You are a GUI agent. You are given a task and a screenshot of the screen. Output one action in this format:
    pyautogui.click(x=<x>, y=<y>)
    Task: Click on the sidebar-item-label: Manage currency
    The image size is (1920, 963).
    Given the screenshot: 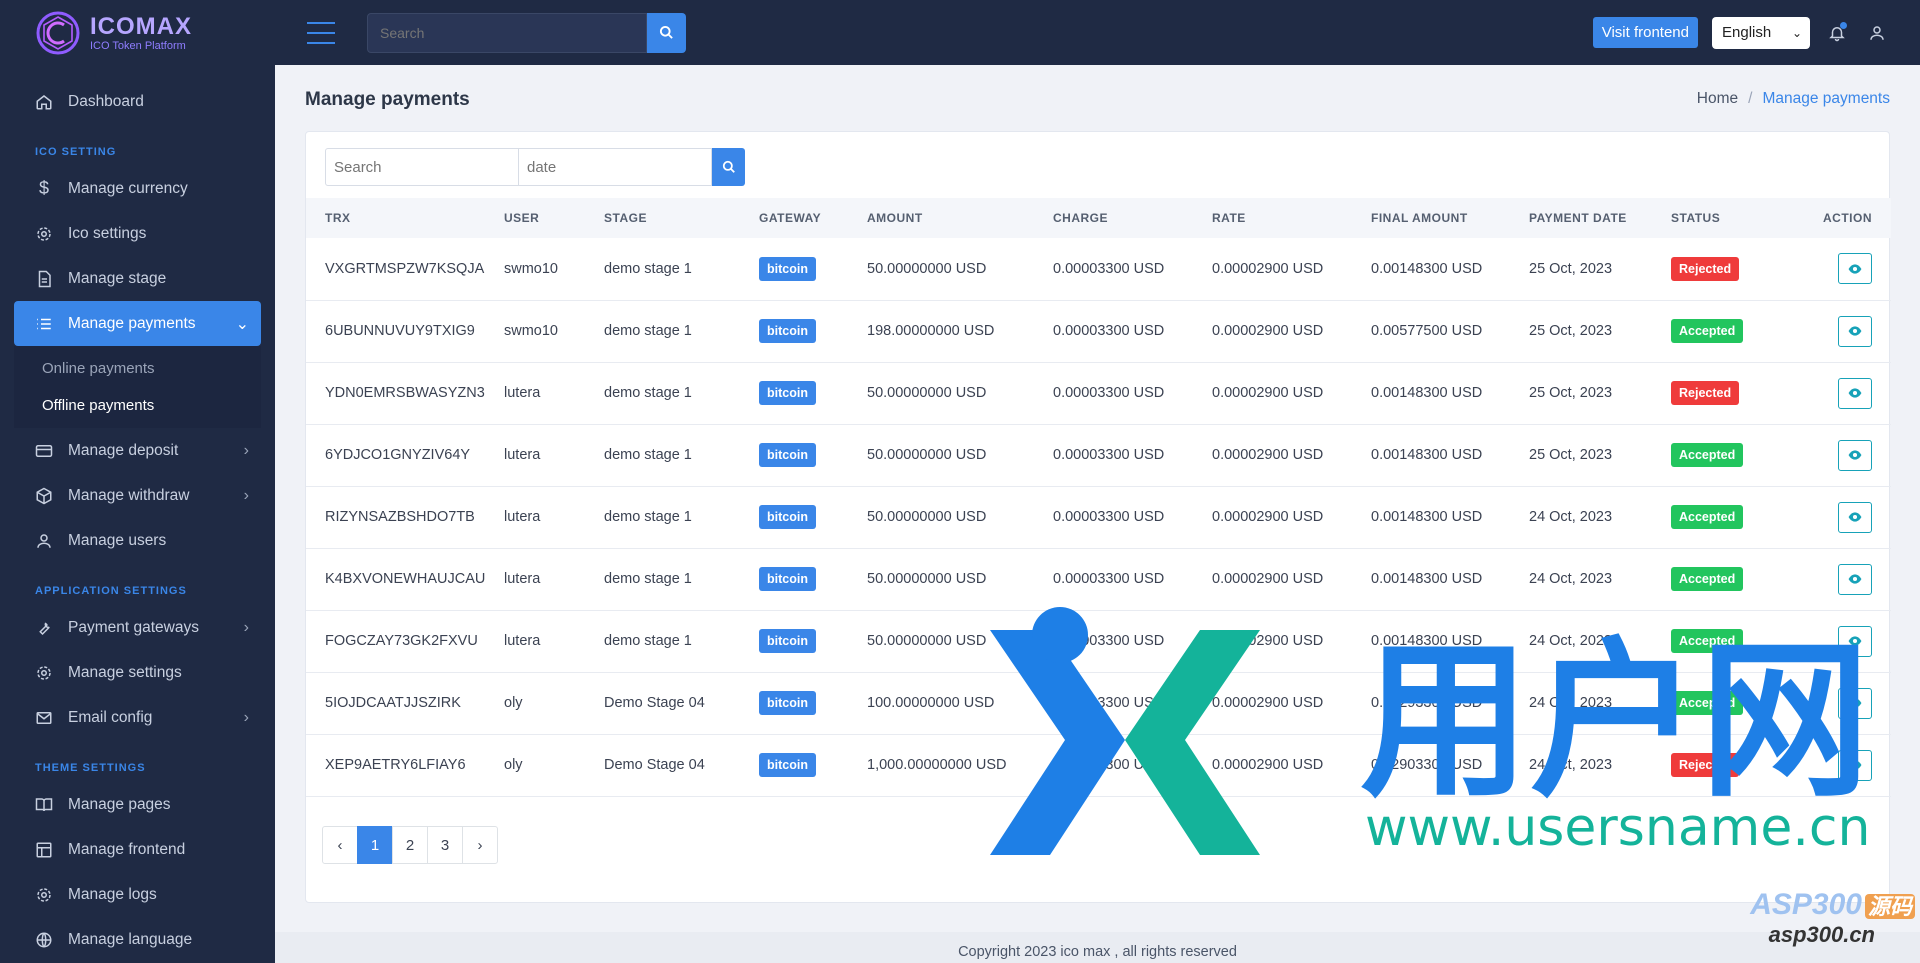 What is the action you would take?
    pyautogui.click(x=128, y=188)
    